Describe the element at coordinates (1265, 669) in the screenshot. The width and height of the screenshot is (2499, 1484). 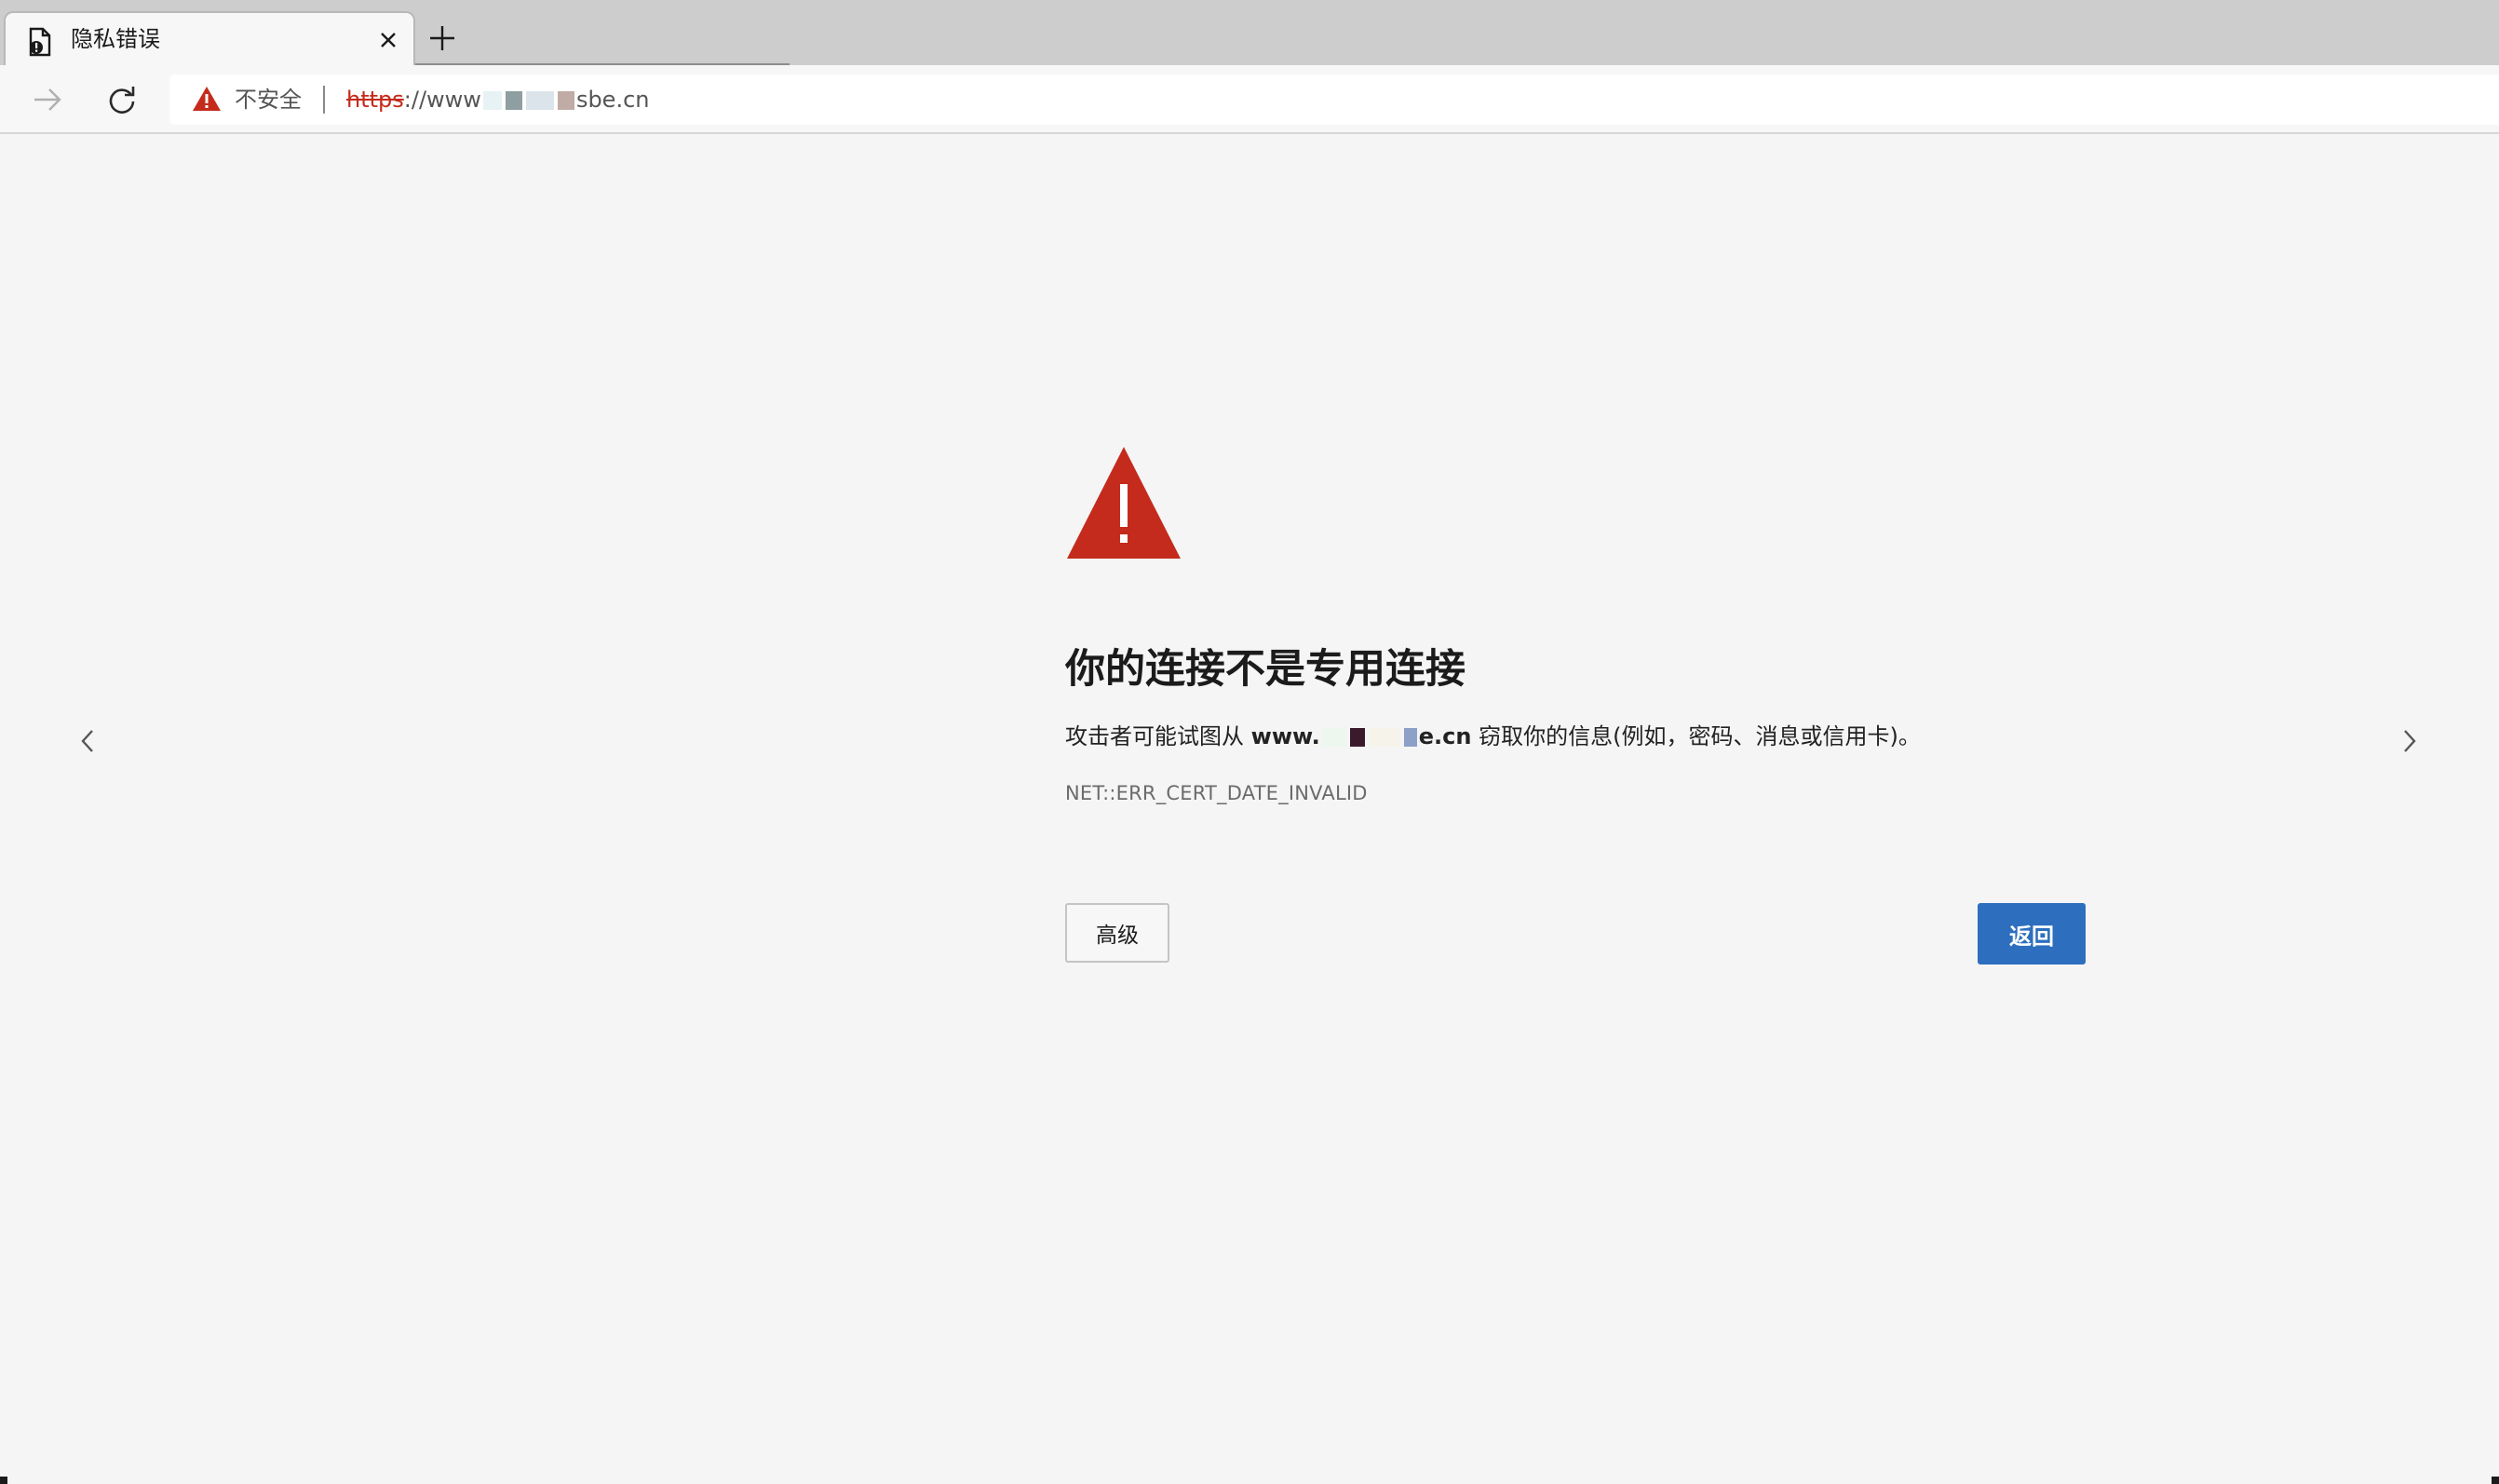
I see `page-title: 你的连接不是专用连接` at that location.